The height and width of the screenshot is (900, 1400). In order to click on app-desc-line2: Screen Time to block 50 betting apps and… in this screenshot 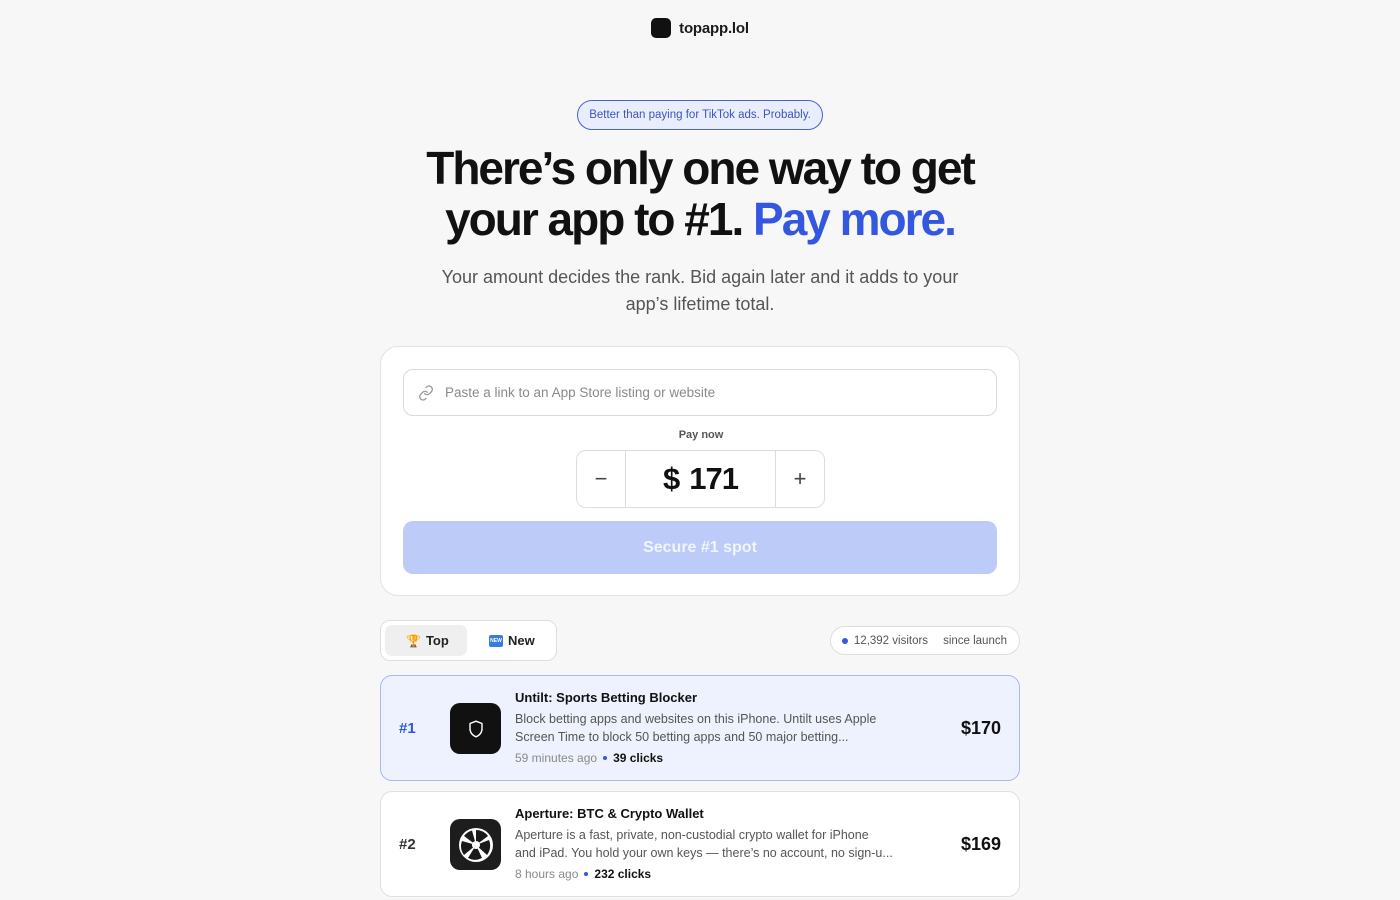, I will do `click(682, 736)`.